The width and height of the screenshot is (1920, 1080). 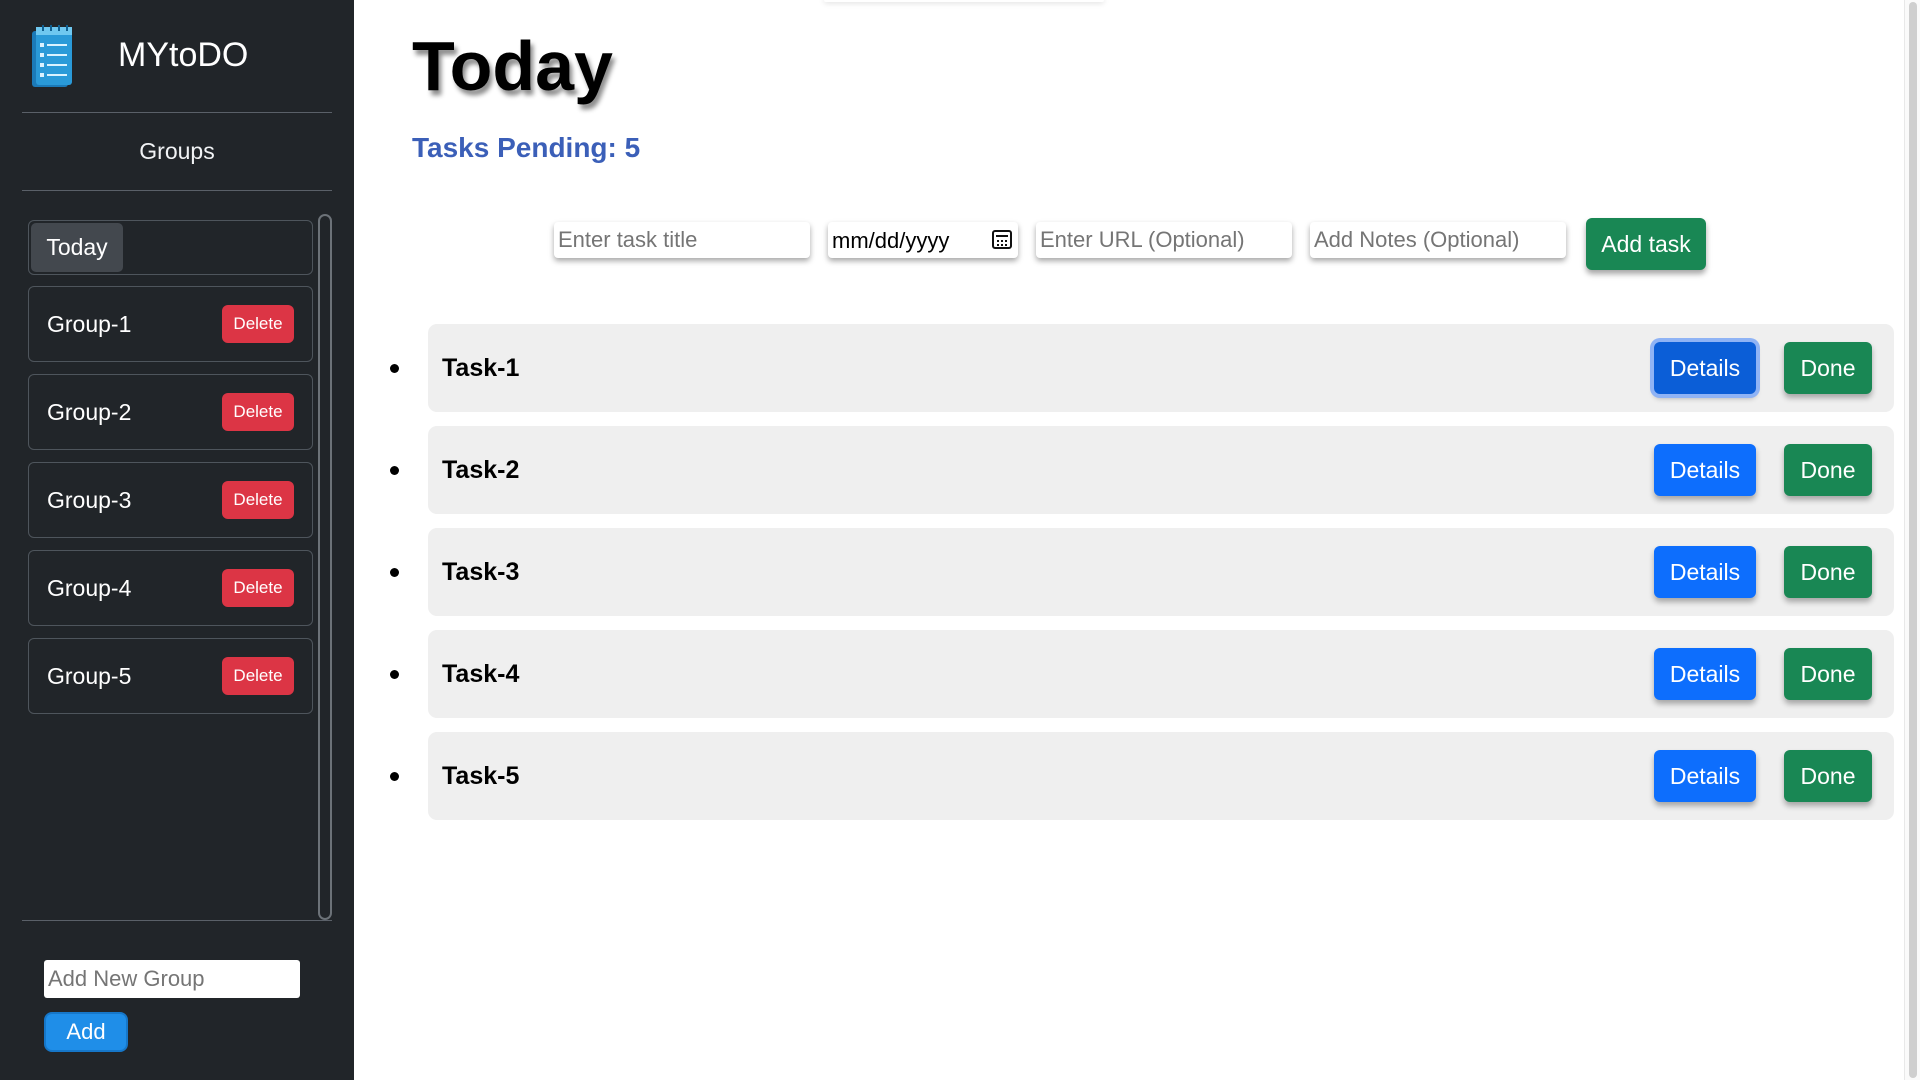 I want to click on add-task-button: Add task, so click(x=1646, y=244).